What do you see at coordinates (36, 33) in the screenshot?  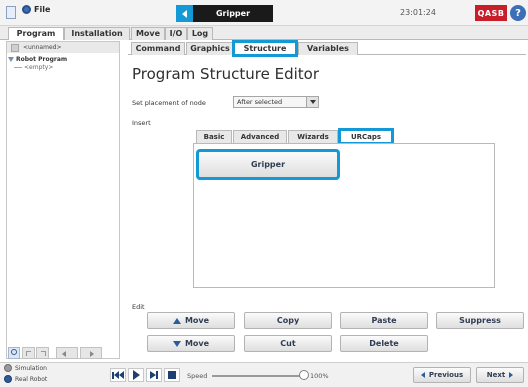 I see `tab-program: Program` at bounding box center [36, 33].